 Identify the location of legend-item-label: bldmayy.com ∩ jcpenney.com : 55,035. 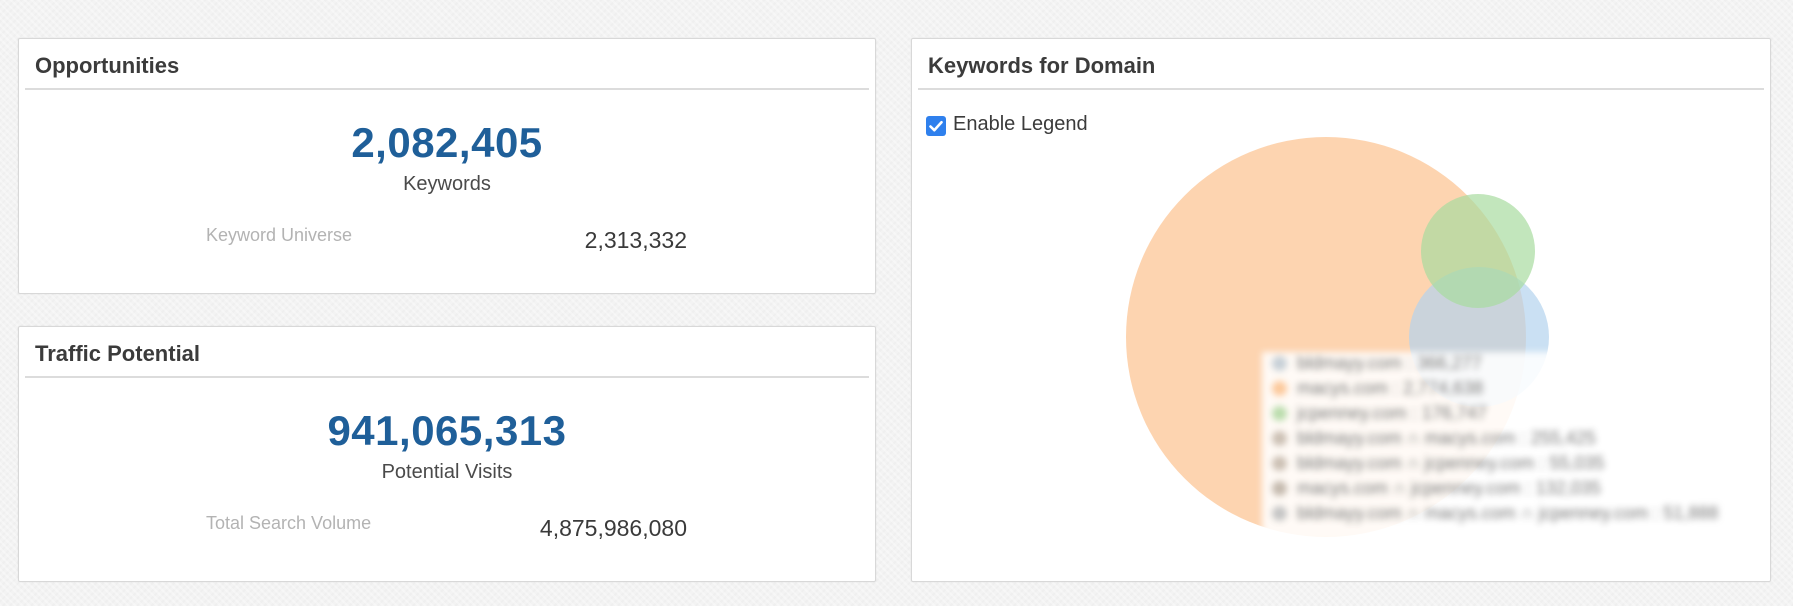
(1451, 463).